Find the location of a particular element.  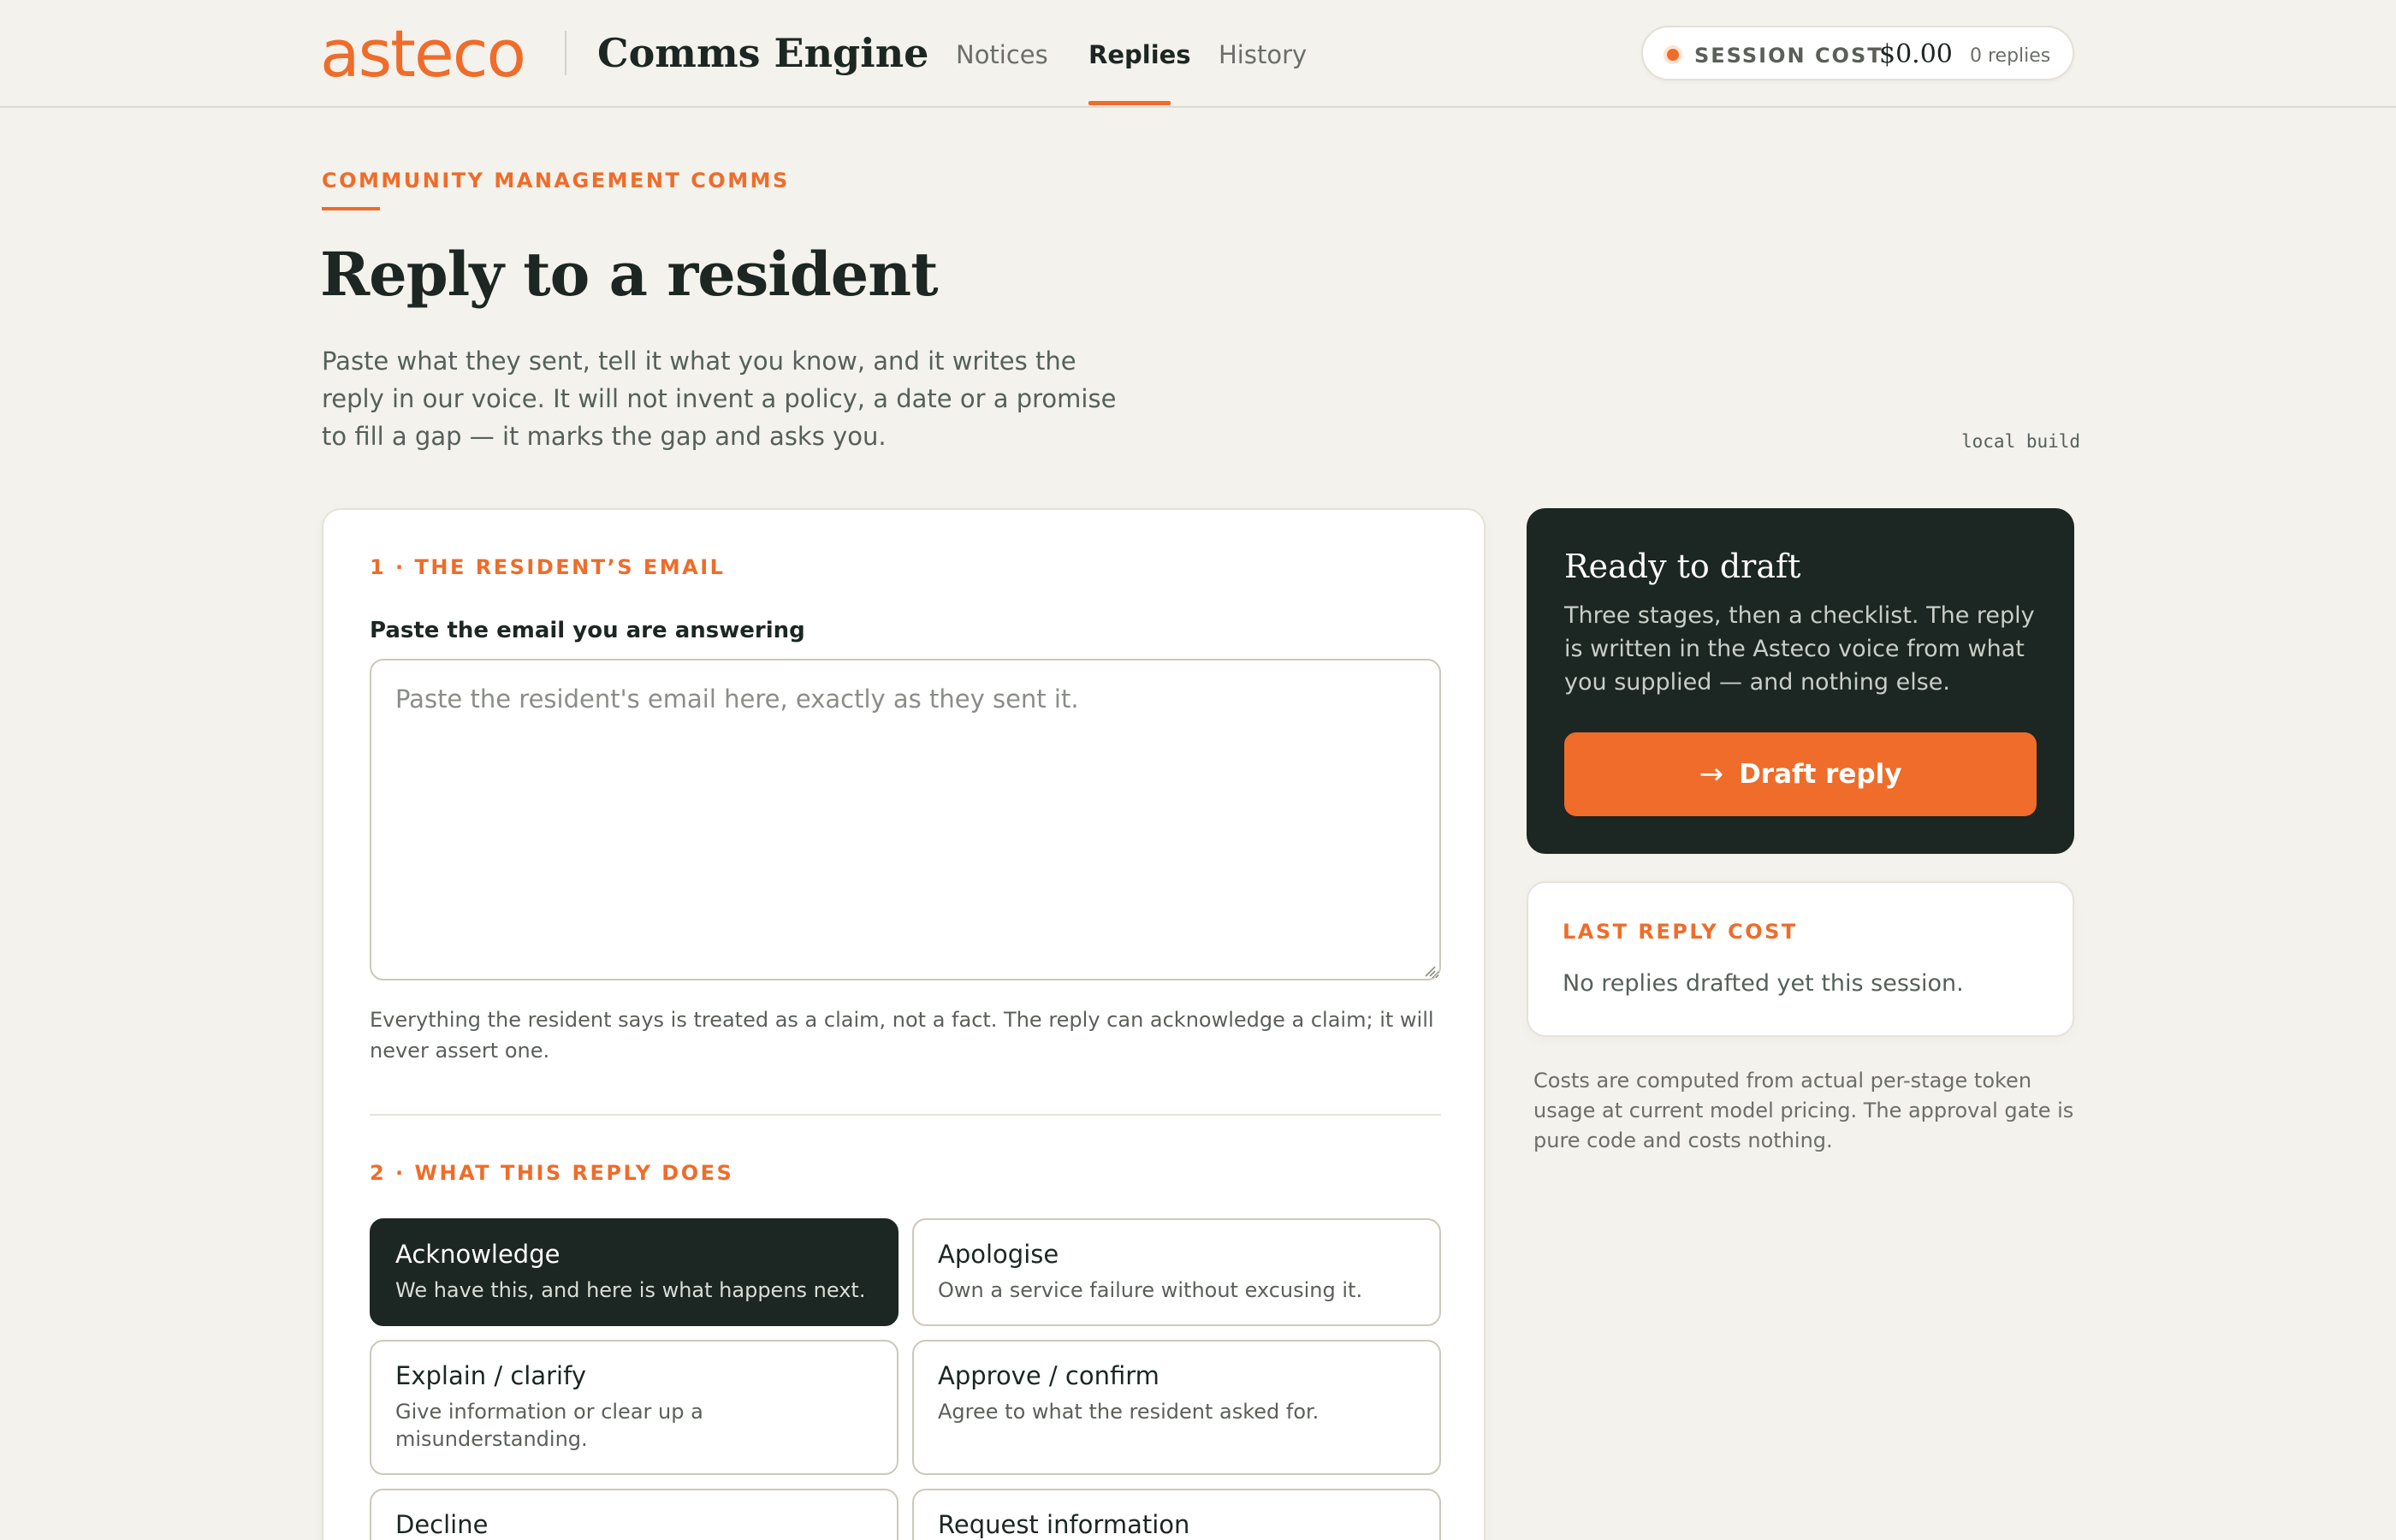

step2-label: 2 · WHAT THIS REPLY DOES is located at coordinates (552, 1173).